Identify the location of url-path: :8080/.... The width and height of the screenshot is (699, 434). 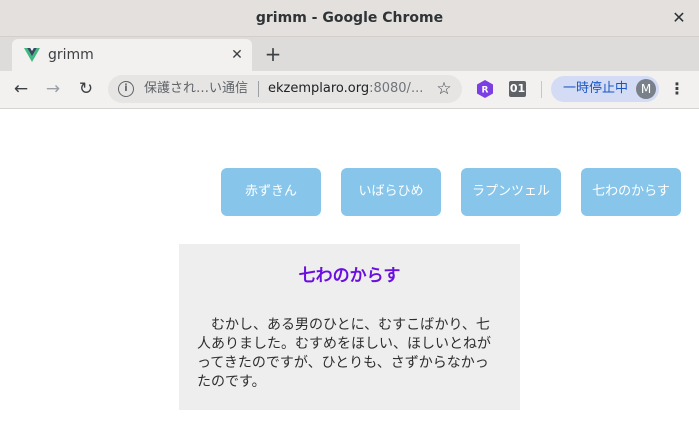
(396, 88).